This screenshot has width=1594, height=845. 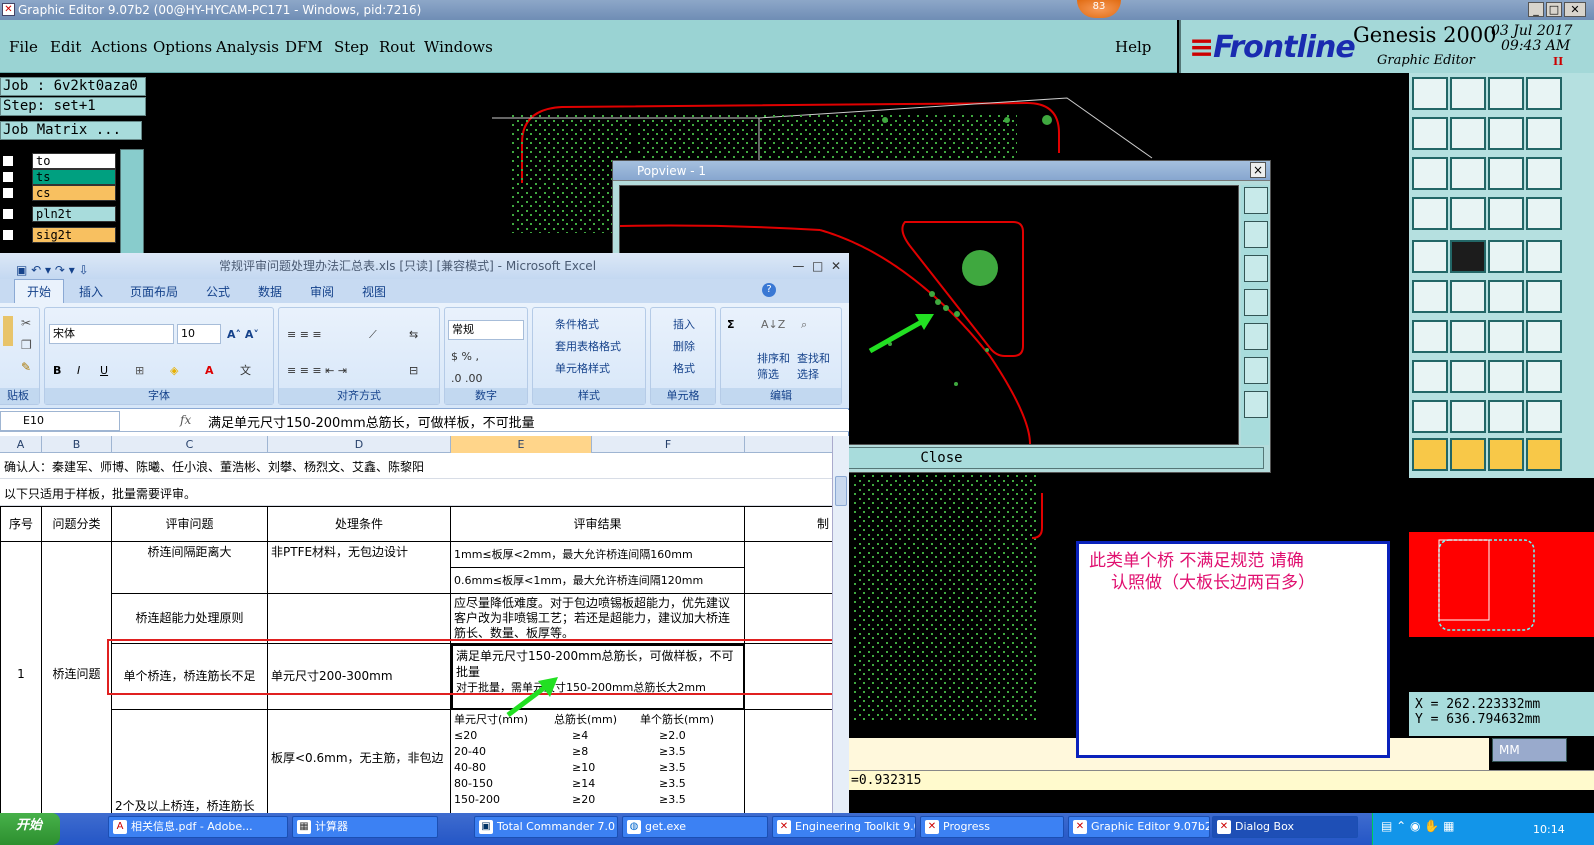 What do you see at coordinates (371, 421) in the screenshot?
I see `formula-input: 满足单元尺寸150-200mm总筋长，可做样板，不可批量` at bounding box center [371, 421].